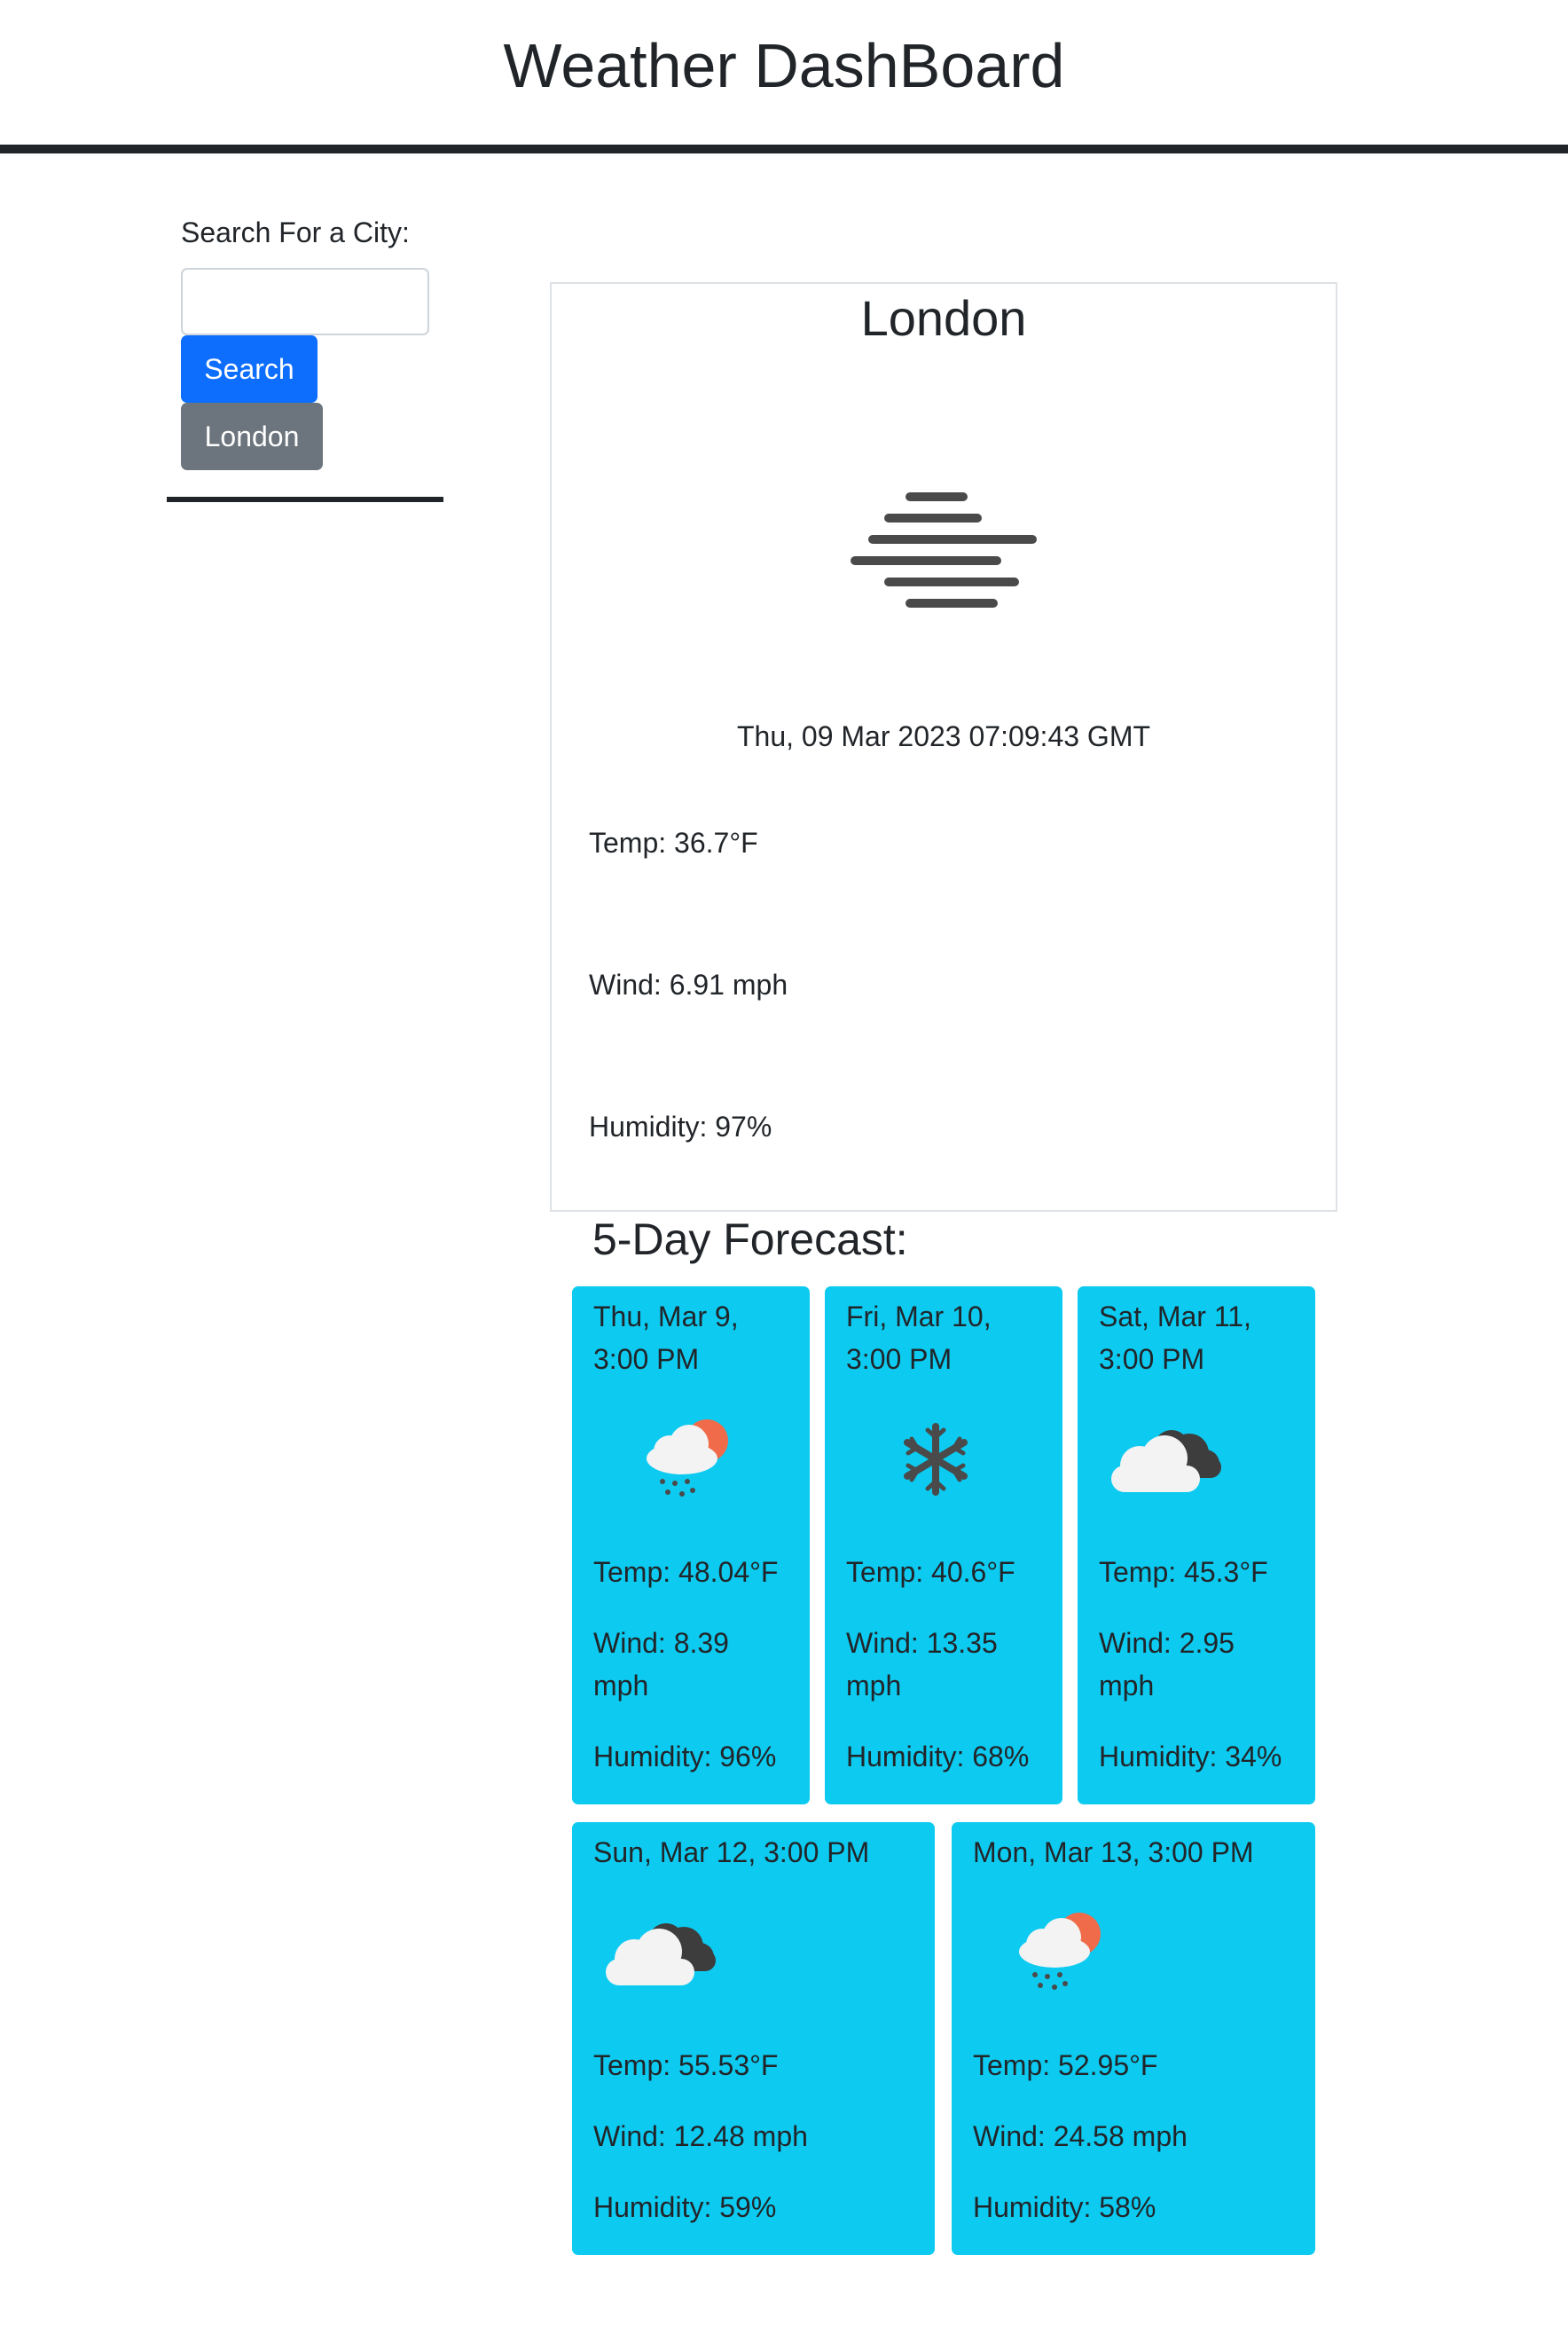 The height and width of the screenshot is (2342, 1568). Describe the element at coordinates (688, 985) in the screenshot. I see `current-wind: Wind: 6.91 mph` at that location.